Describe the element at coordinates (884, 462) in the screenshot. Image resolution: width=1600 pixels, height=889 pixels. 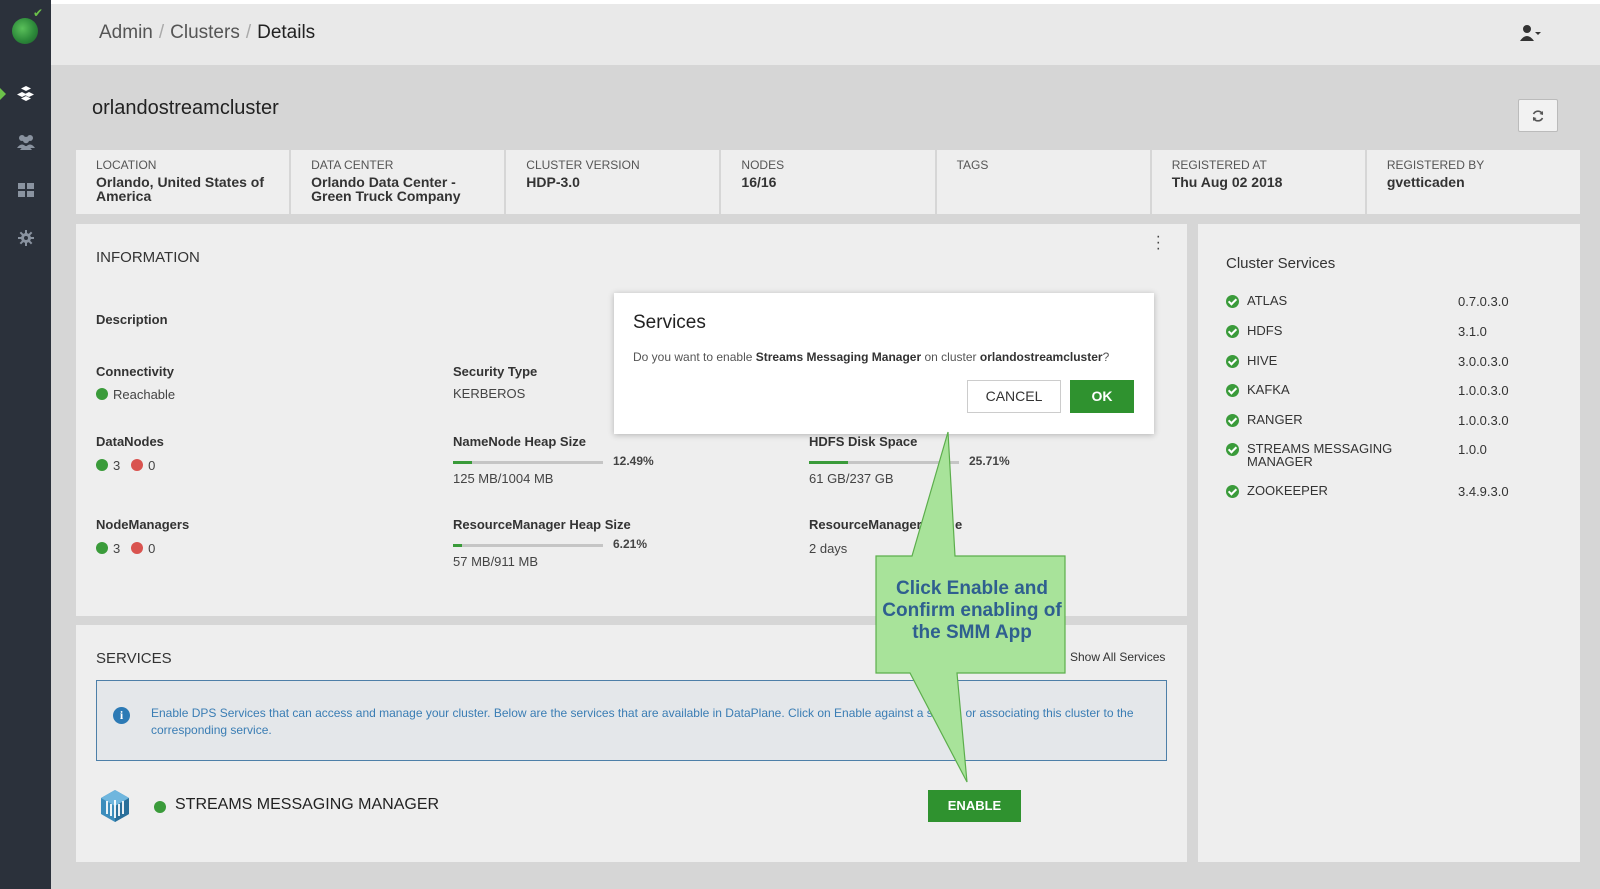
I see `hdfs-disk-bar` at that location.